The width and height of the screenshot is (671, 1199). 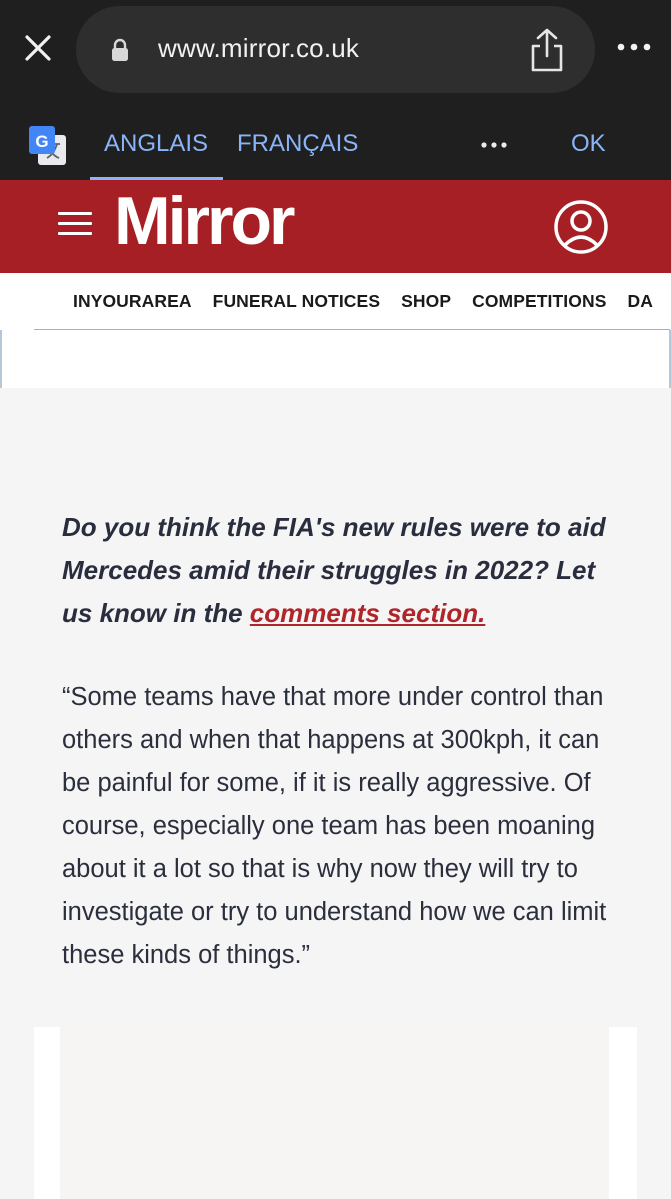 I want to click on source-language-tab: ANGLAIS, so click(x=156, y=144).